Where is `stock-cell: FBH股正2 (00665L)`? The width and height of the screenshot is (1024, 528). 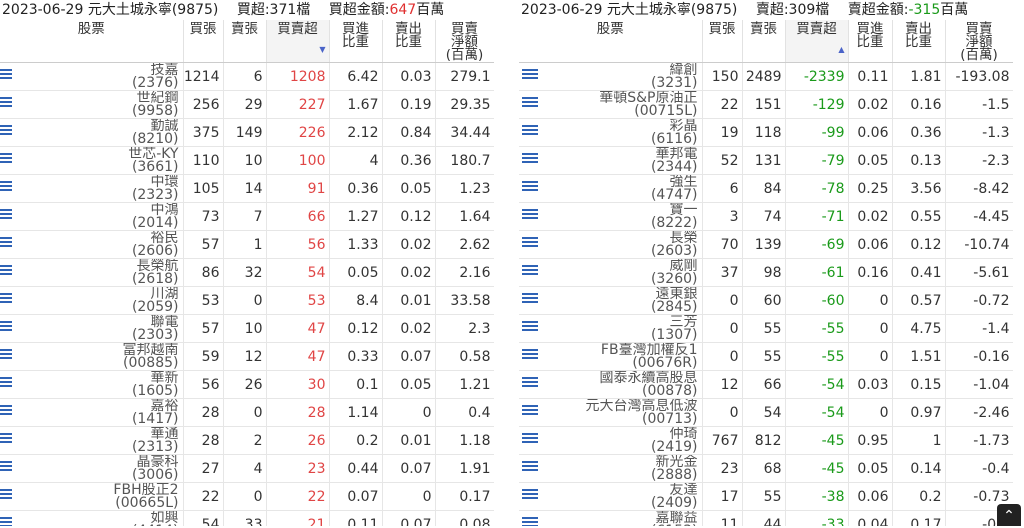
stock-cell: FBH股正2 (00665L) is located at coordinates (92, 496).